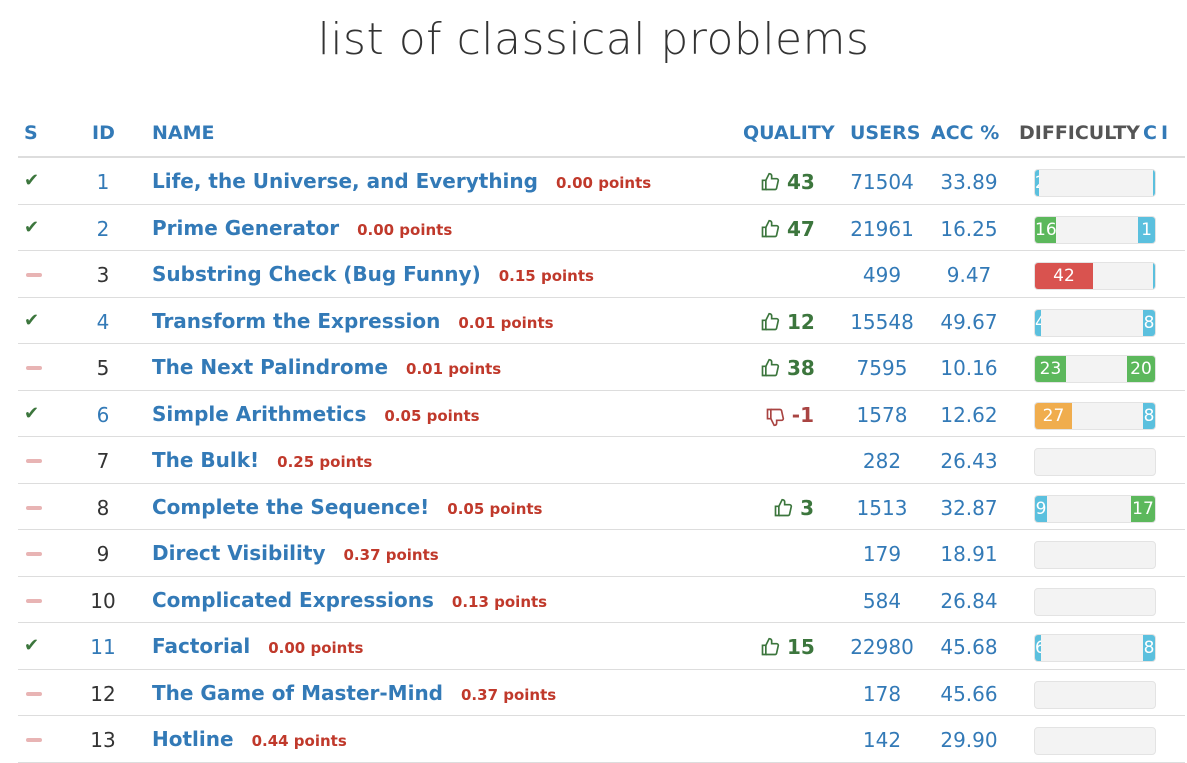  I want to click on quality-score: -1, so click(787, 415).